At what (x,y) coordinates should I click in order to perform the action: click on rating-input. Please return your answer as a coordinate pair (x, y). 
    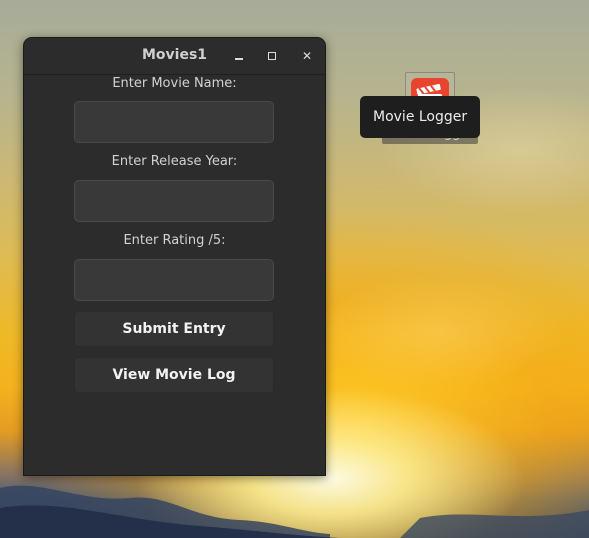
    Looking at the image, I should click on (174, 280).